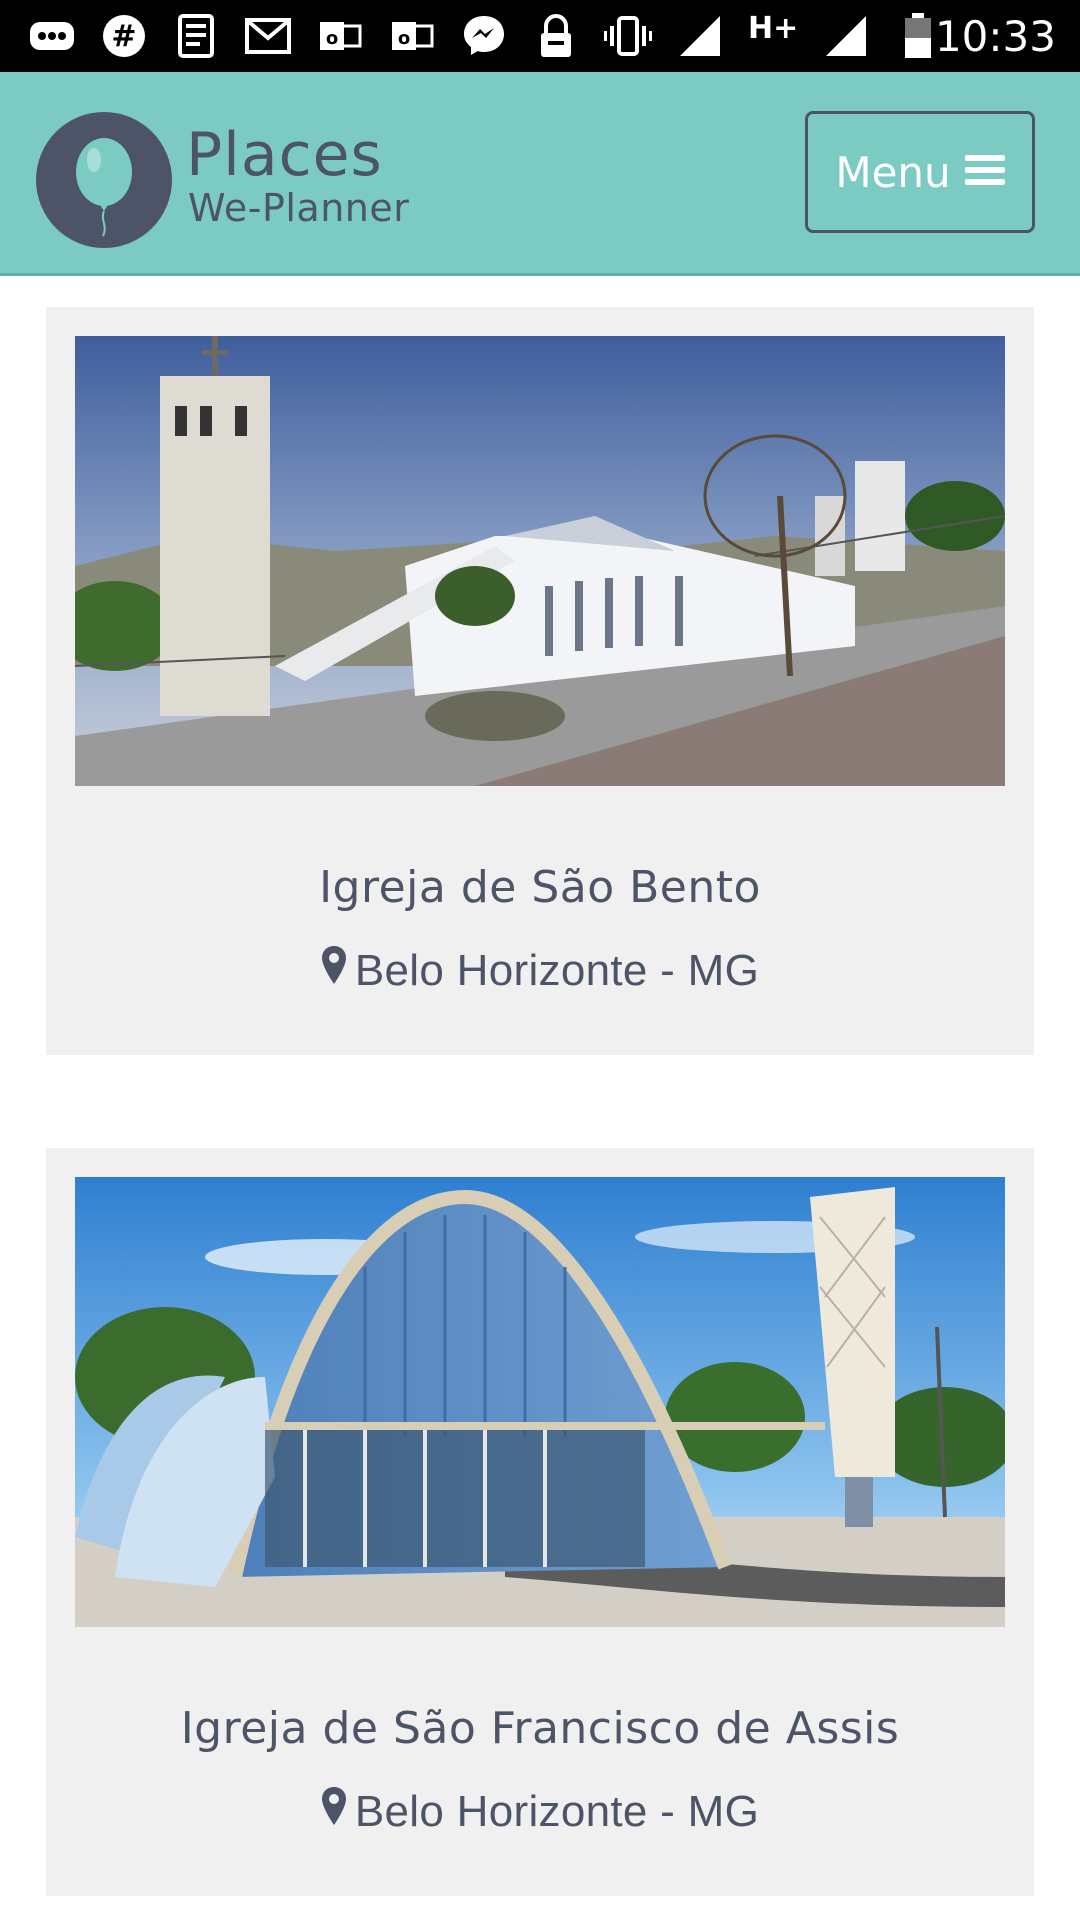 The height and width of the screenshot is (1920, 1080). I want to click on notification-icons: # o o H+, so click(485, 36).